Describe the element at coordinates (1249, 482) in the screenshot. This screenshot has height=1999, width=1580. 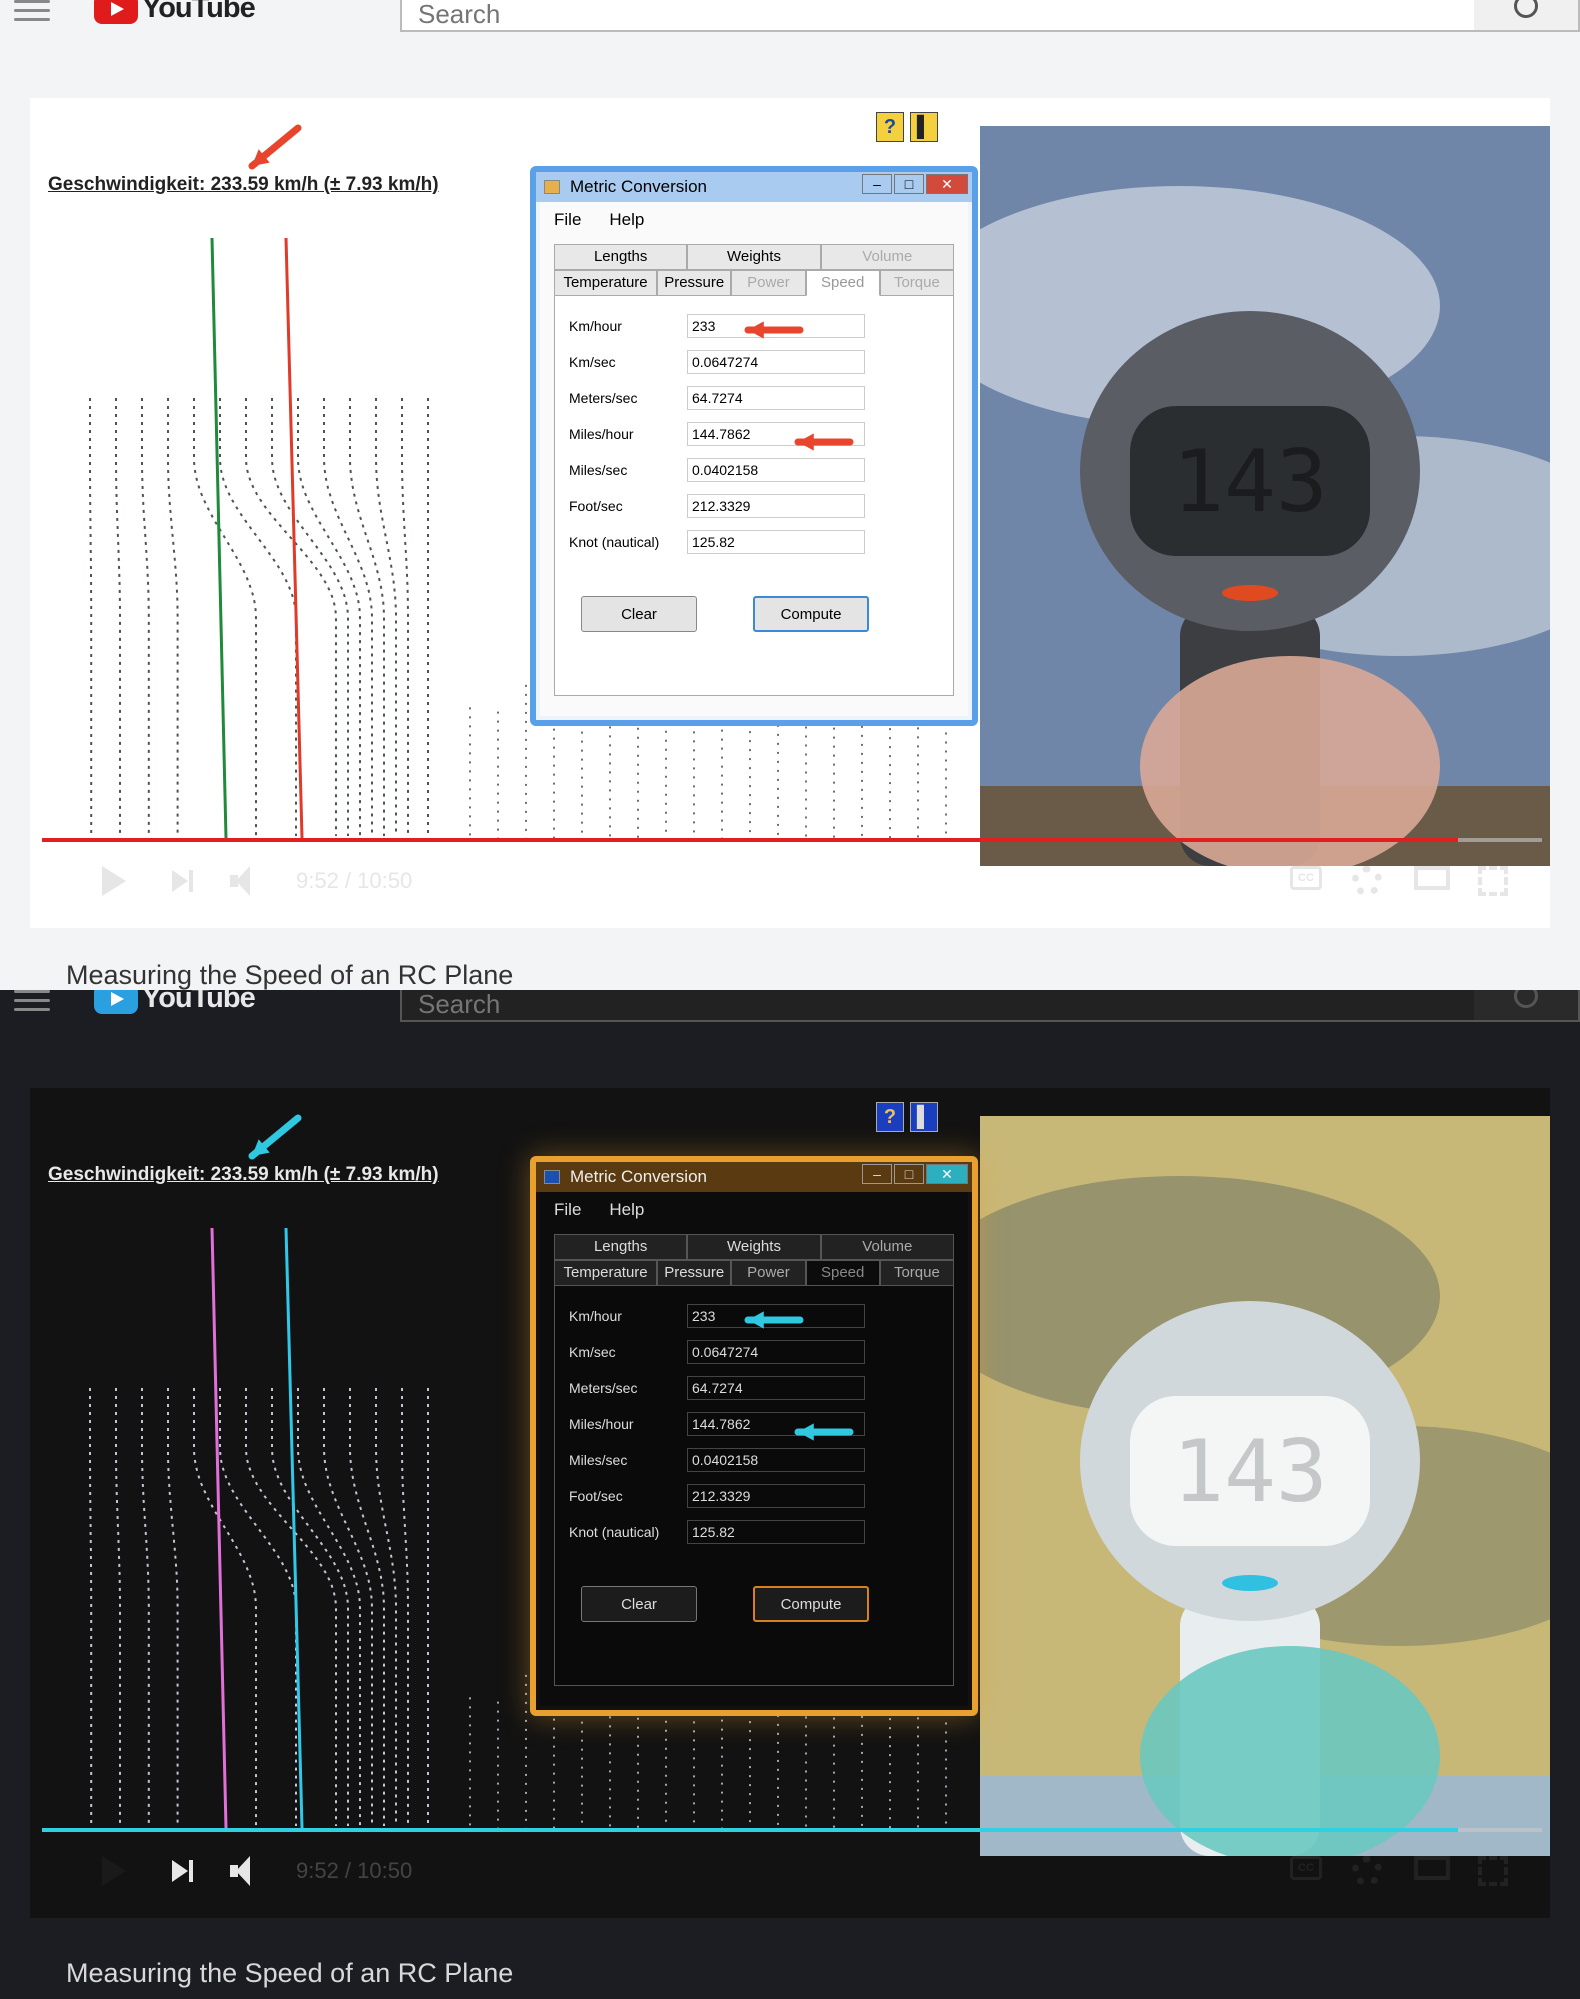
I see `radar-gun-readout: 143` at that location.